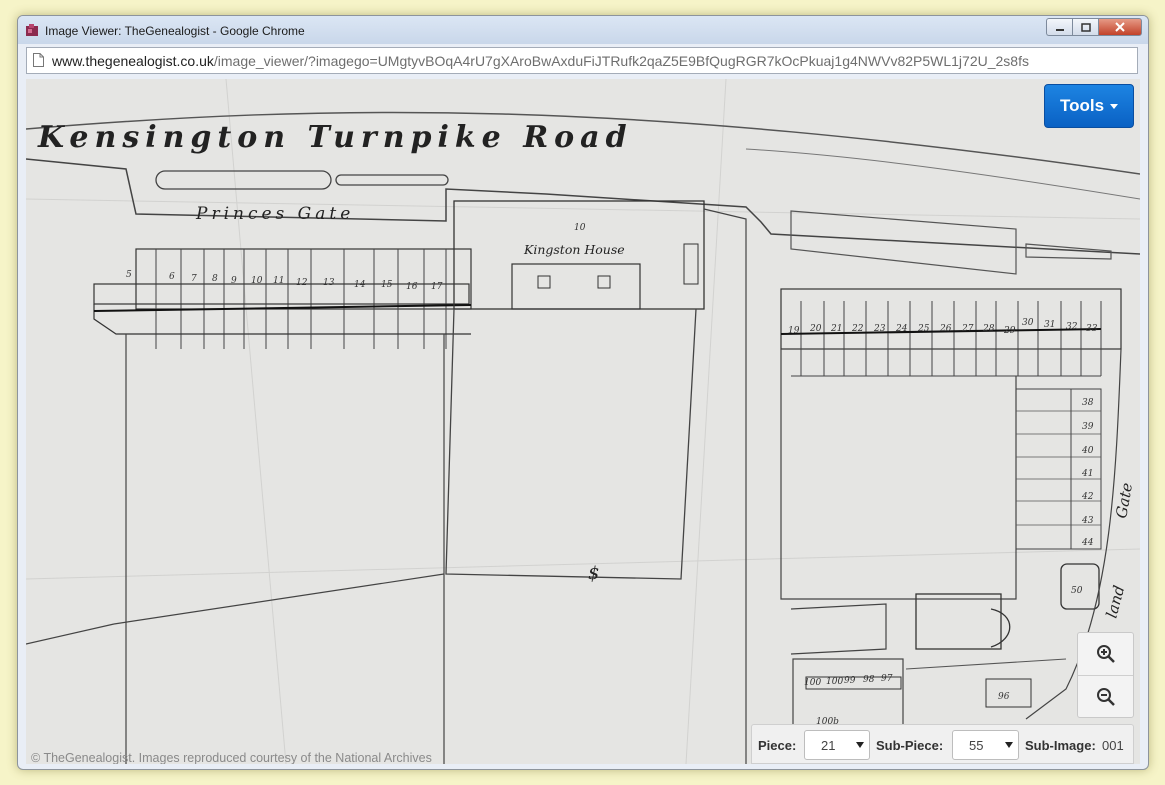 The height and width of the screenshot is (785, 1165). I want to click on window-controls, so click(1094, 27).